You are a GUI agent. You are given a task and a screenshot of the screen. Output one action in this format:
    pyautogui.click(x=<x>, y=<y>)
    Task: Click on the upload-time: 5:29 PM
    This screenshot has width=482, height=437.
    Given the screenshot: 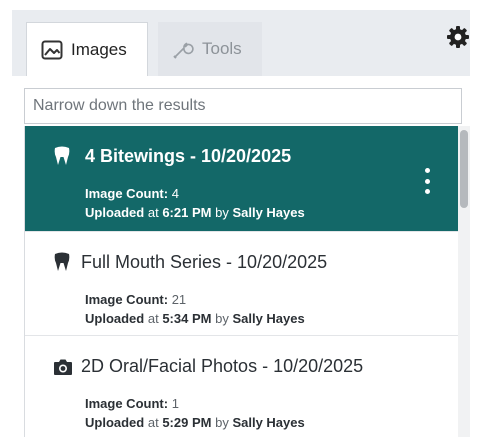 What is the action you would take?
    pyautogui.click(x=187, y=422)
    